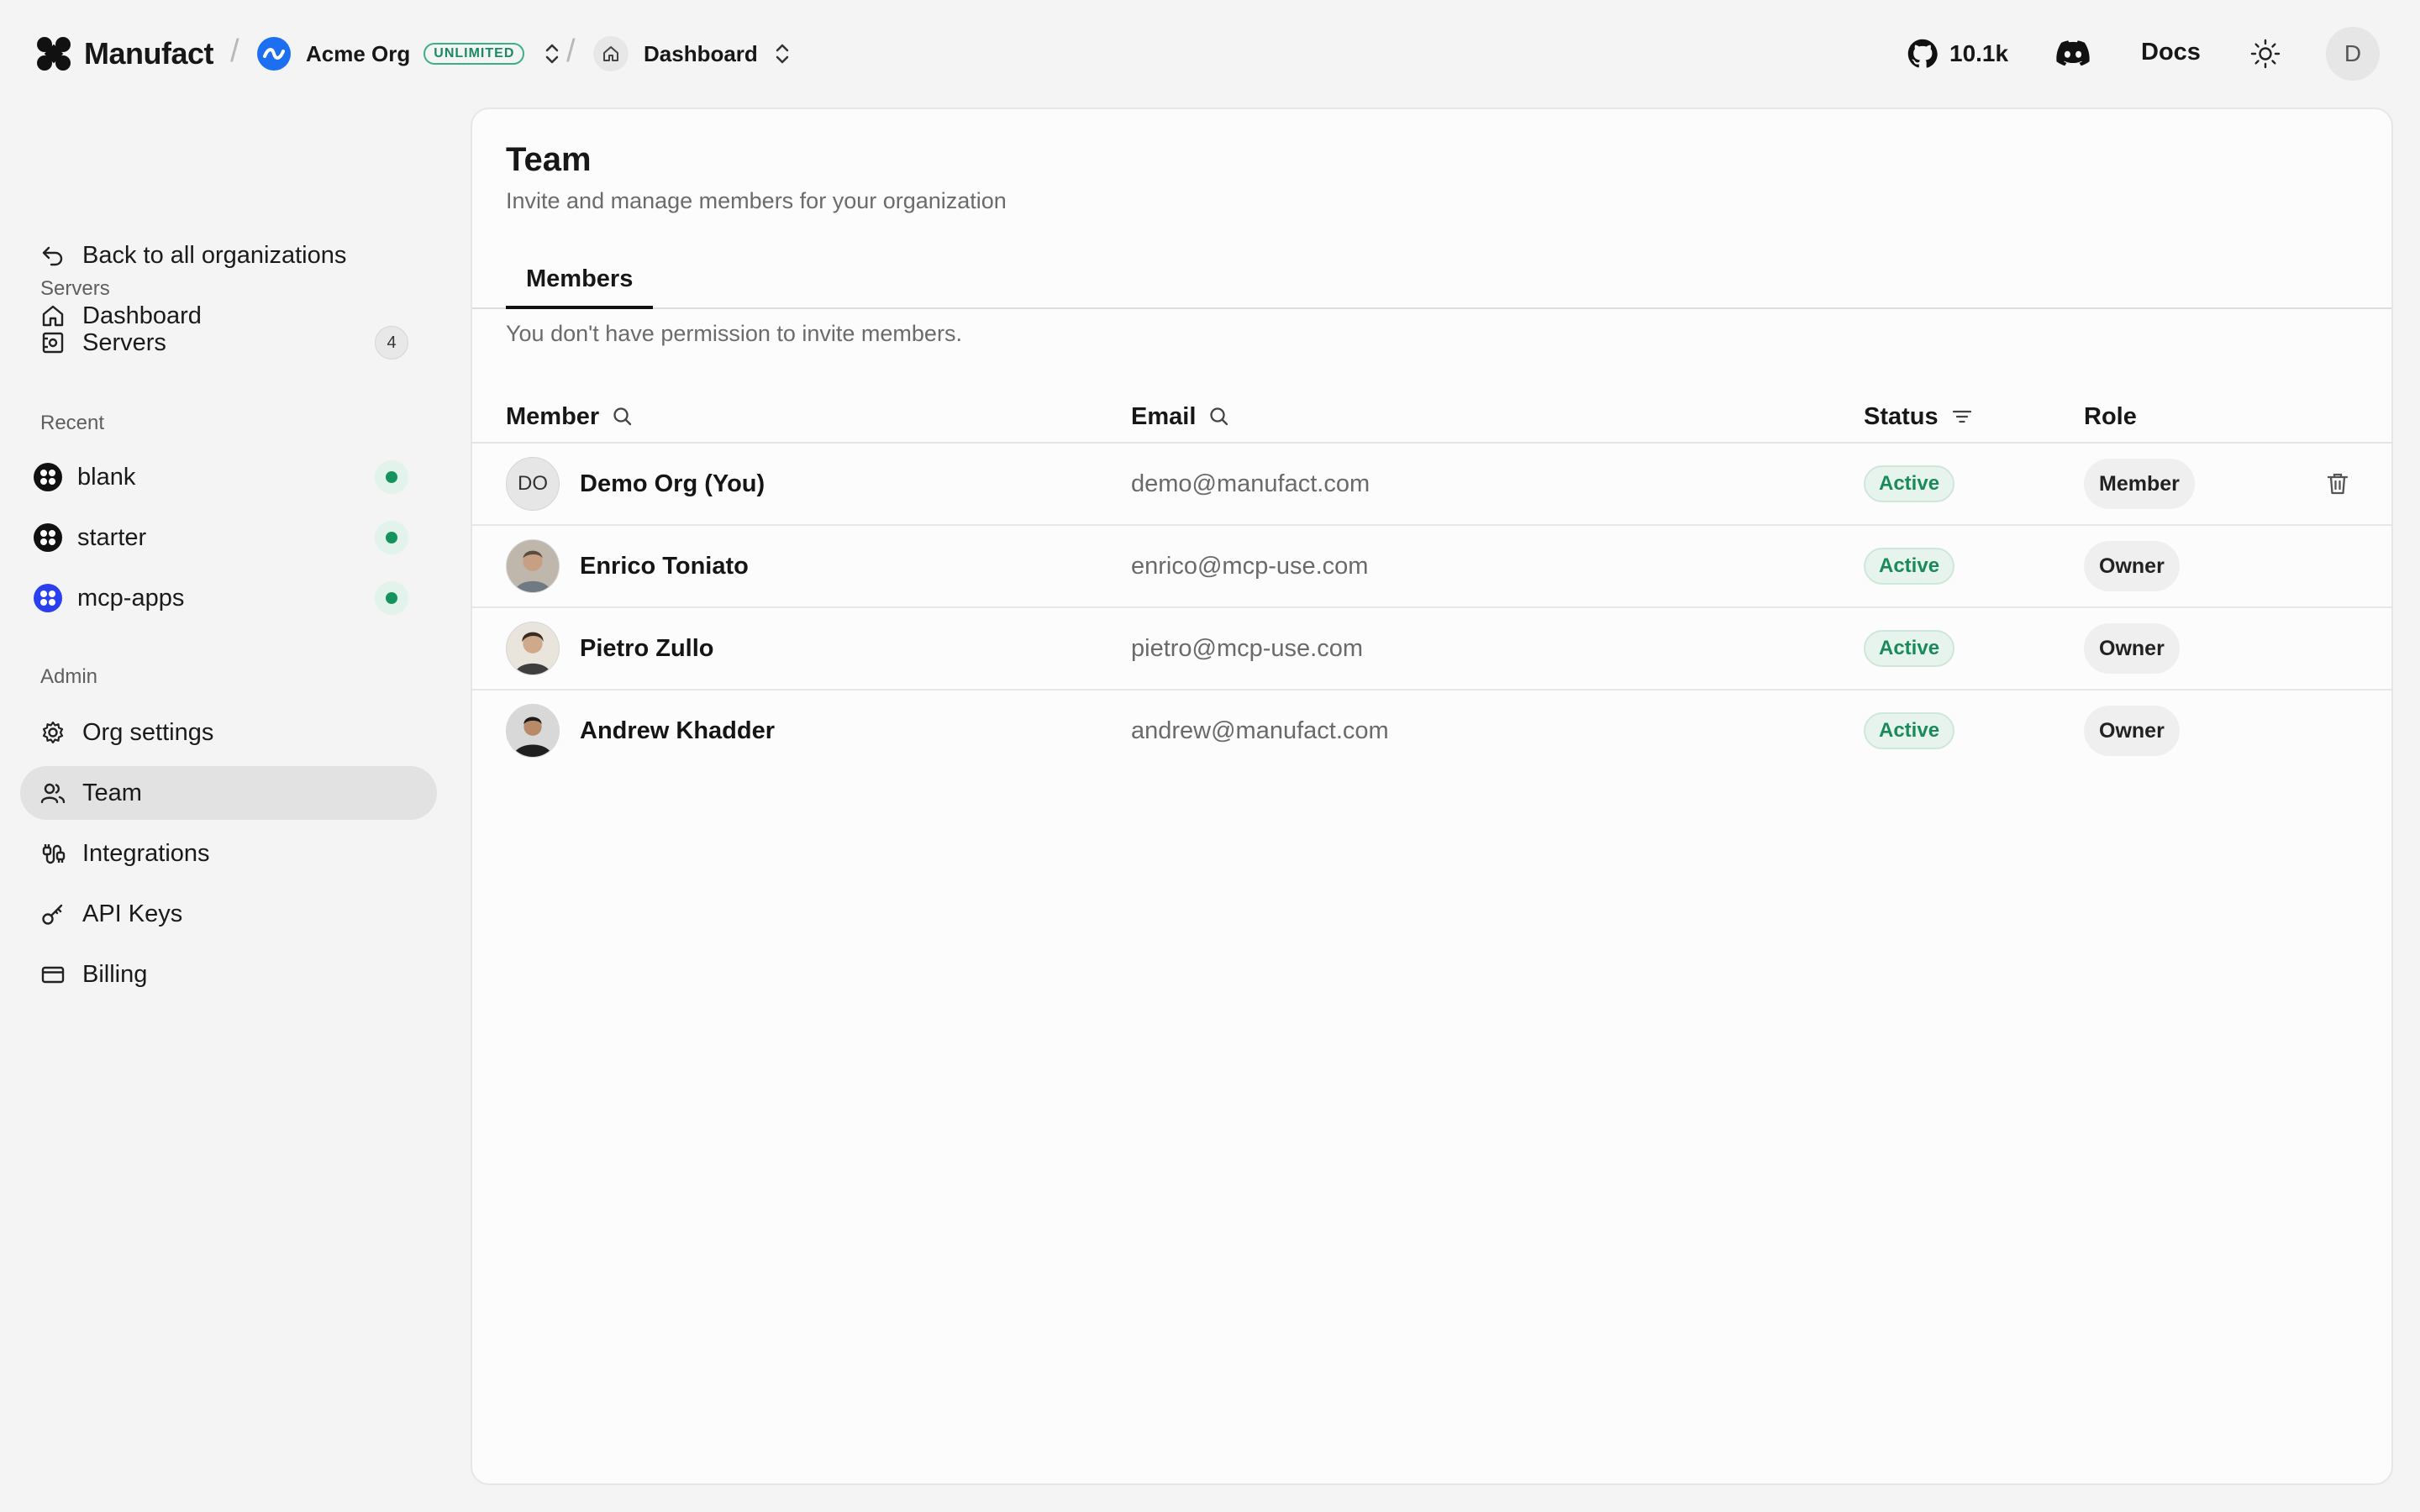 Image resolution: width=2420 pixels, height=1512 pixels. What do you see at coordinates (2110, 416) in the screenshot?
I see `column-label: Role` at bounding box center [2110, 416].